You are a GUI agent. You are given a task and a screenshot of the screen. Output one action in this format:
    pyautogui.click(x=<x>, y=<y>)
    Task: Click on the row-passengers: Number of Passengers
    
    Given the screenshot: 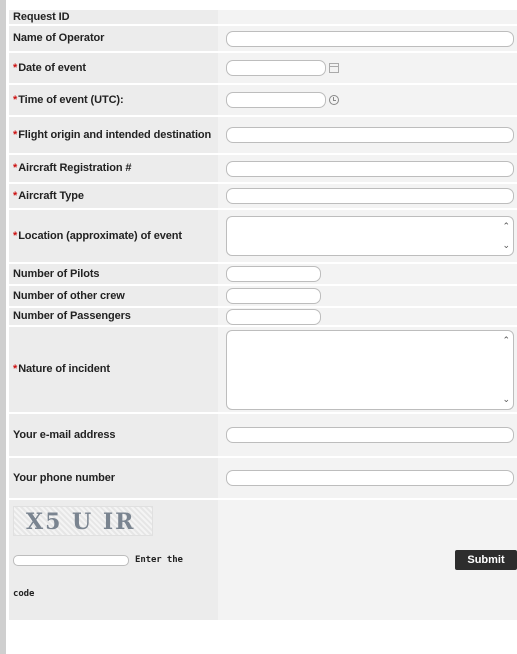 What is the action you would take?
    pyautogui.click(x=263, y=316)
    